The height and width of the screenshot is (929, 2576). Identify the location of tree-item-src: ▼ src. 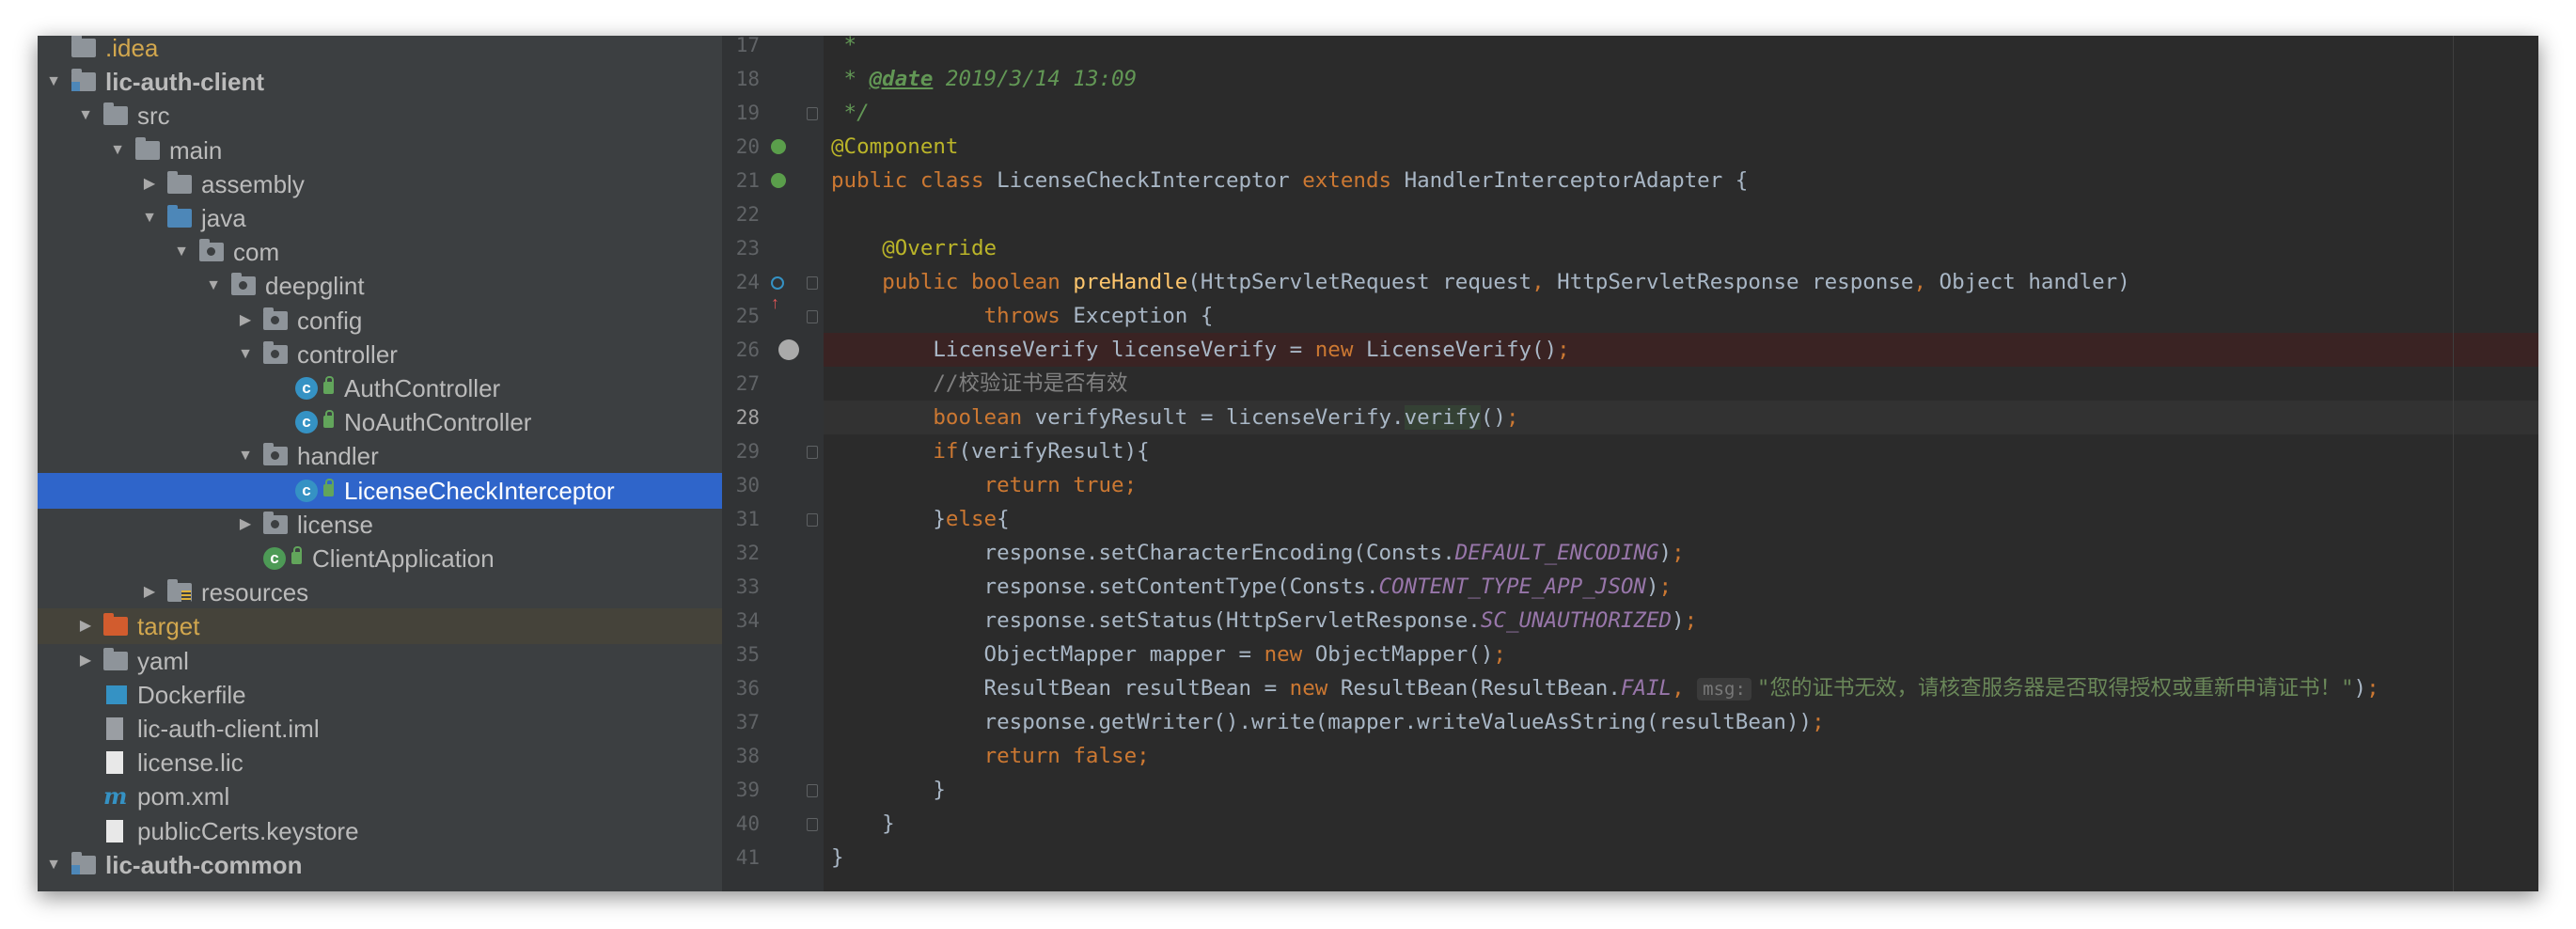
(380, 116).